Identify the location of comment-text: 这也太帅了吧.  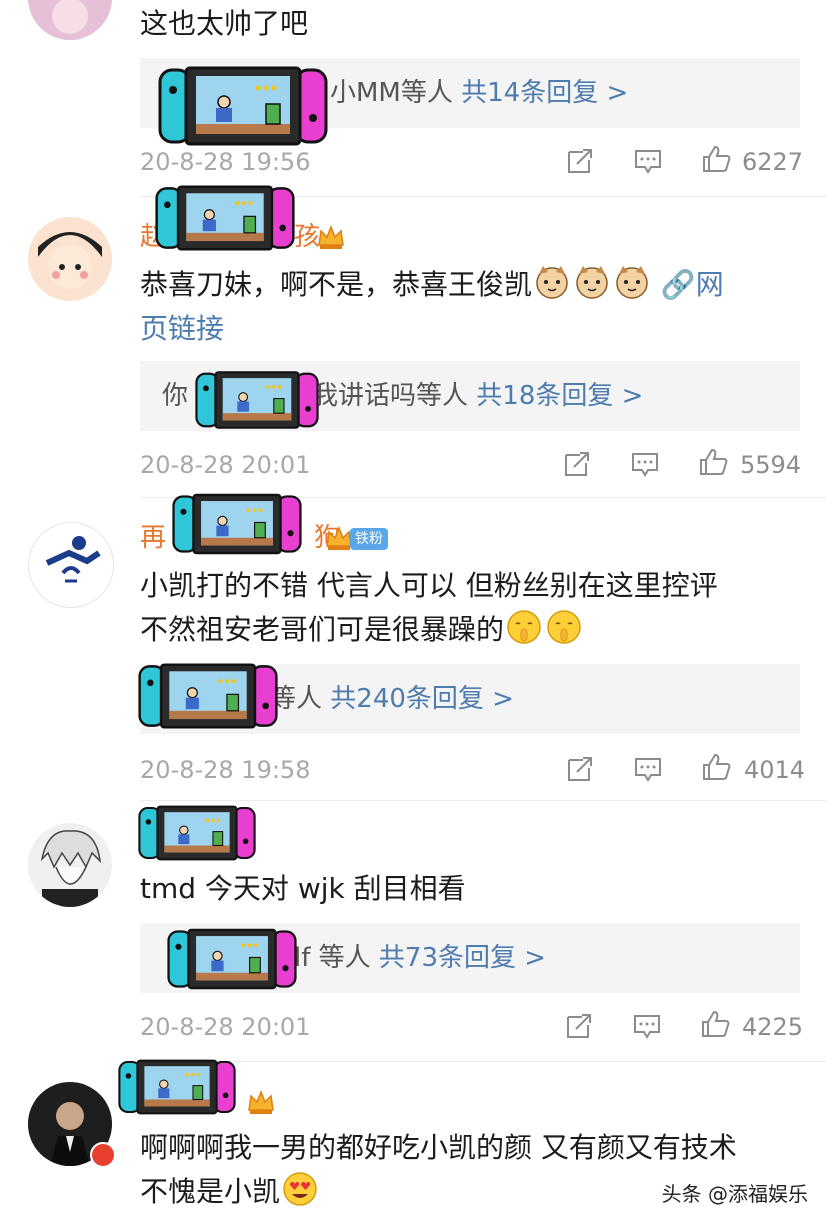
(224, 23).